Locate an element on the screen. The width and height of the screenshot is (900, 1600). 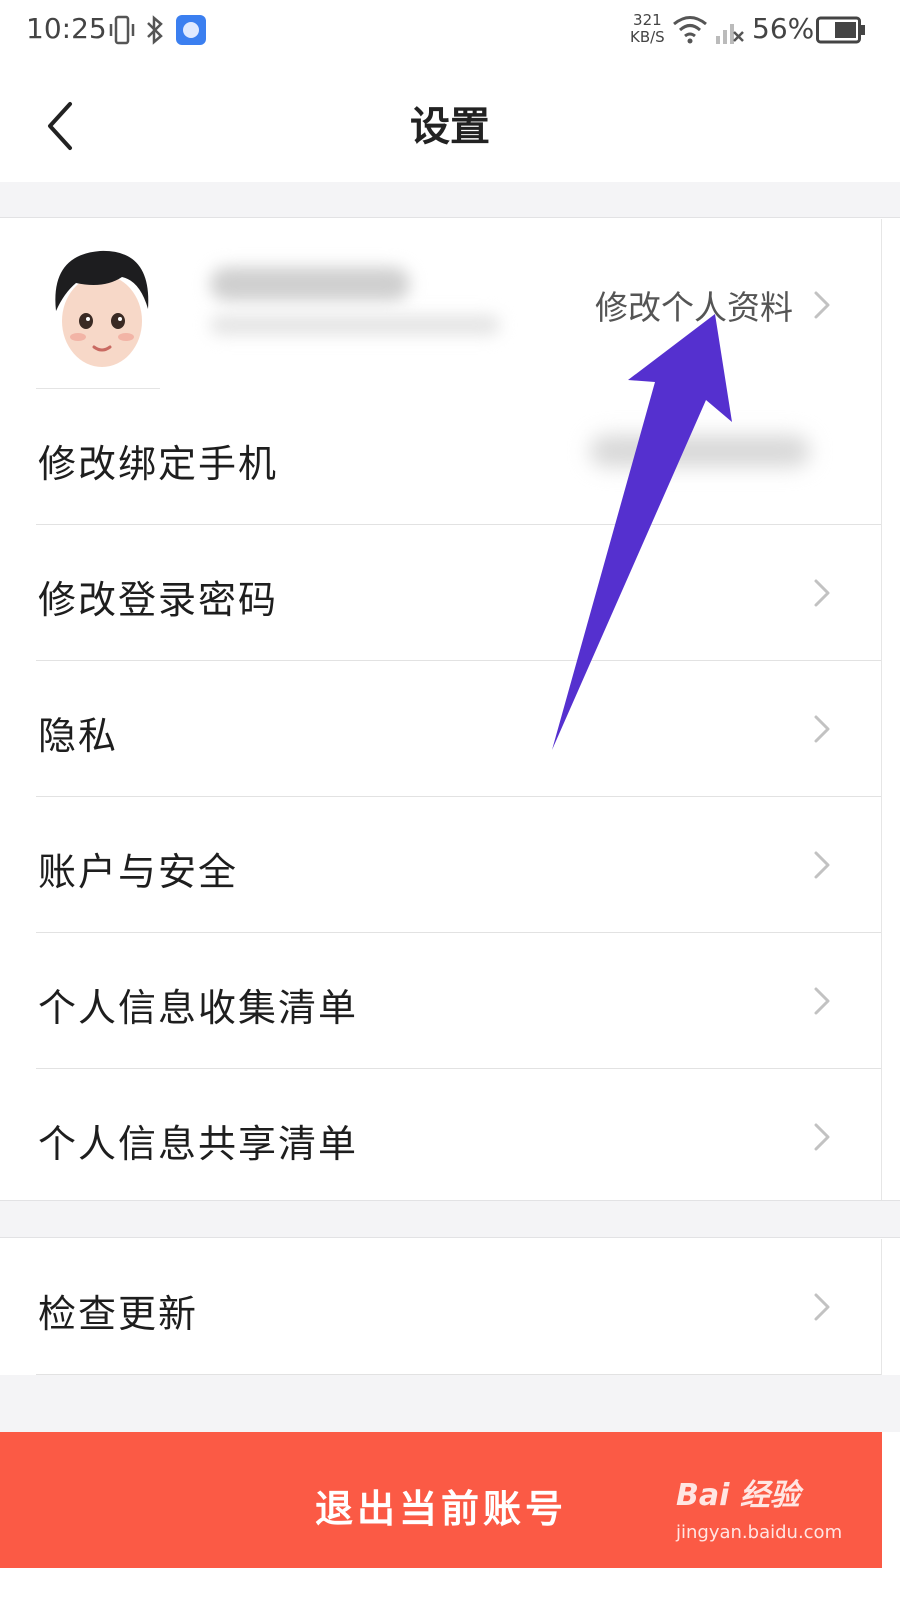
wifi-icon is located at coordinates (690, 30).